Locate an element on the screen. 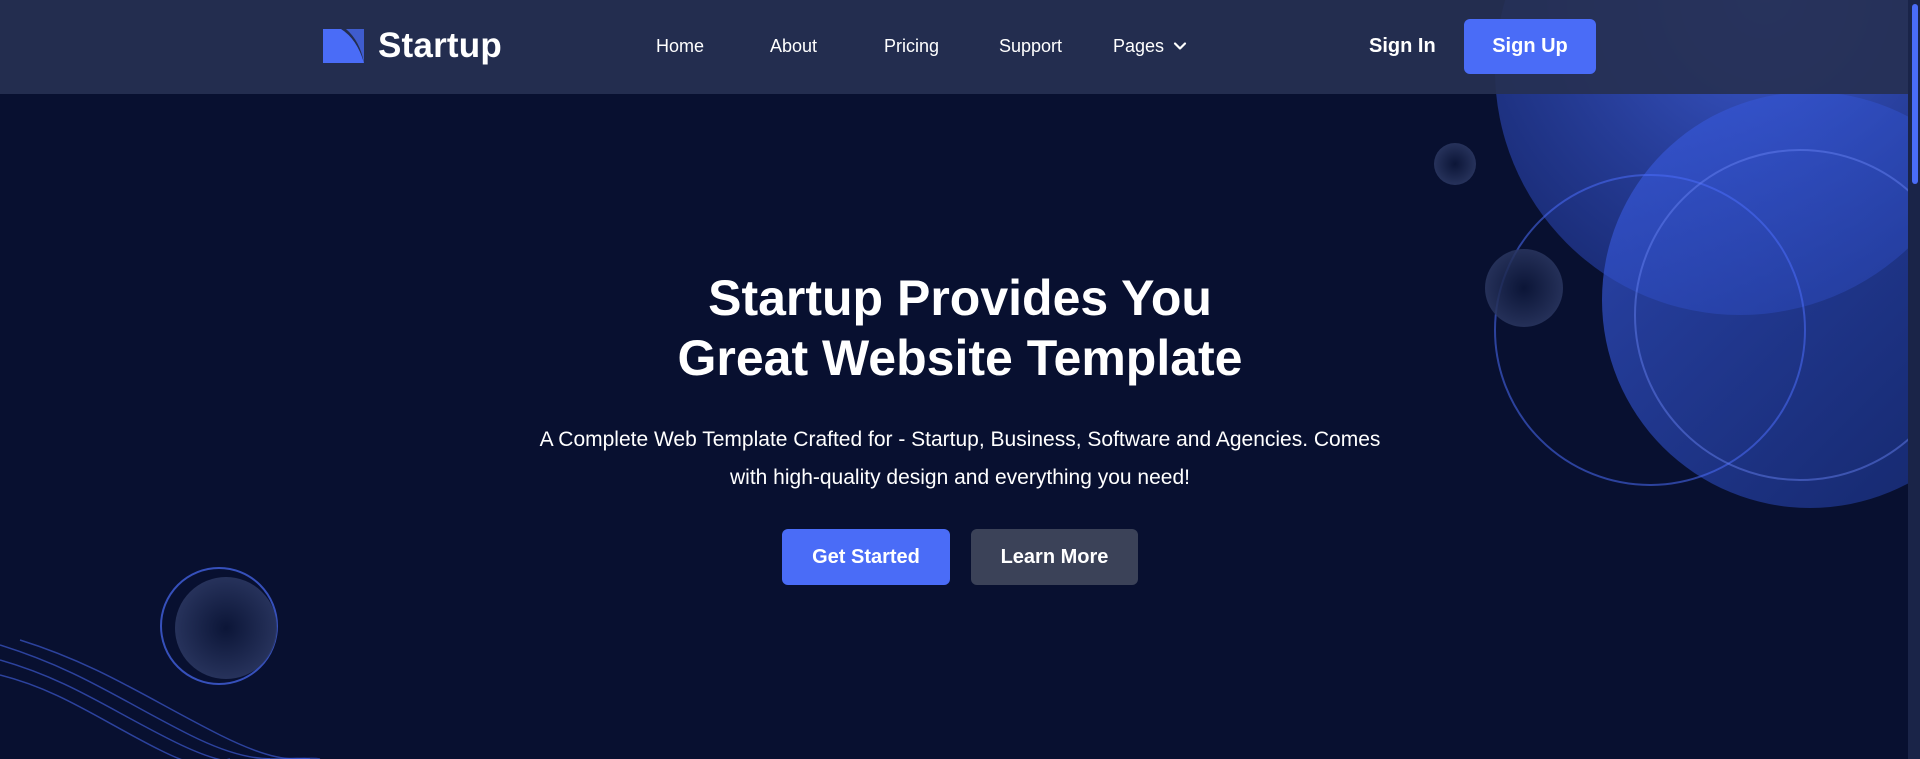 This screenshot has width=1920, height=759. scrollbar-thumb is located at coordinates (1915, 94).